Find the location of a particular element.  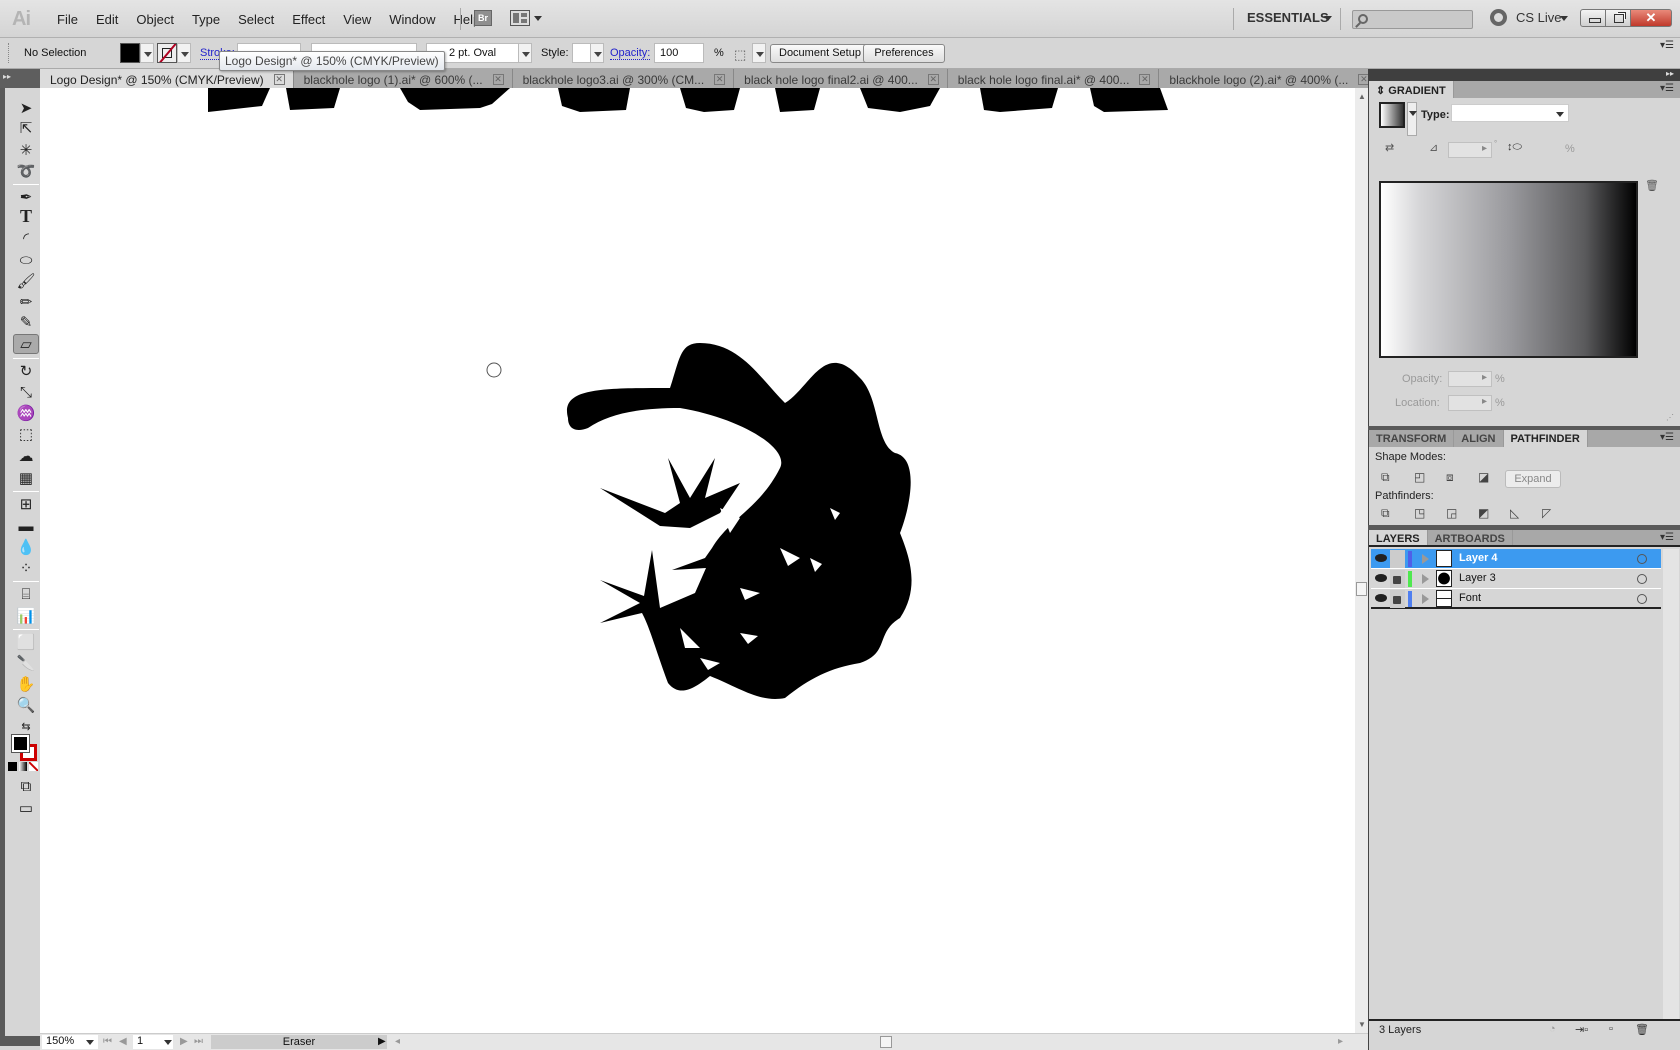

minimize-button is located at coordinates (1593, 18).